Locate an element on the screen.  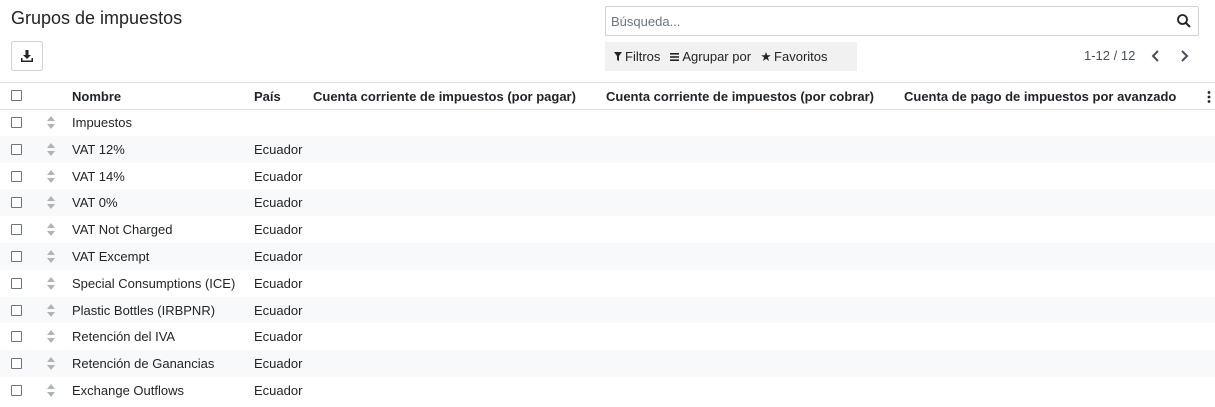
filters-button: Filtros is located at coordinates (637, 56).